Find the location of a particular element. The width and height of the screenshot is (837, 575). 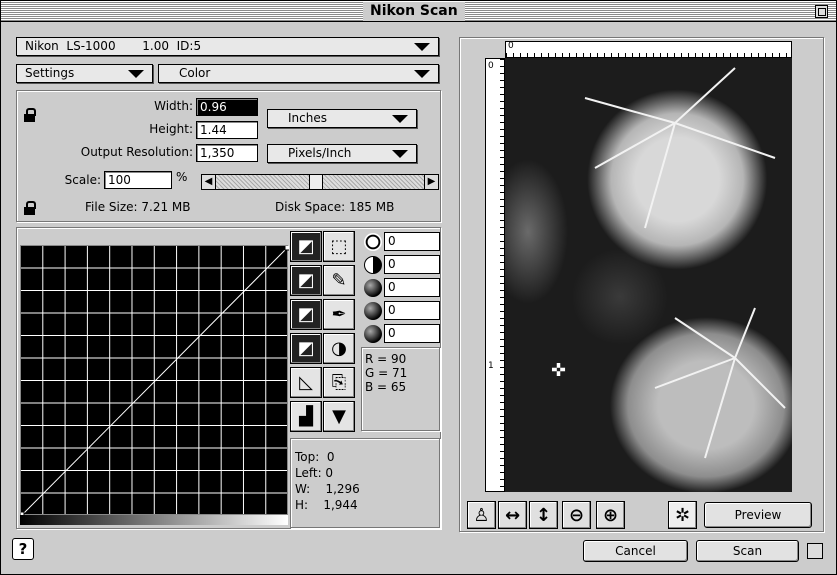

crop-left: Left: 0 is located at coordinates (314, 473).